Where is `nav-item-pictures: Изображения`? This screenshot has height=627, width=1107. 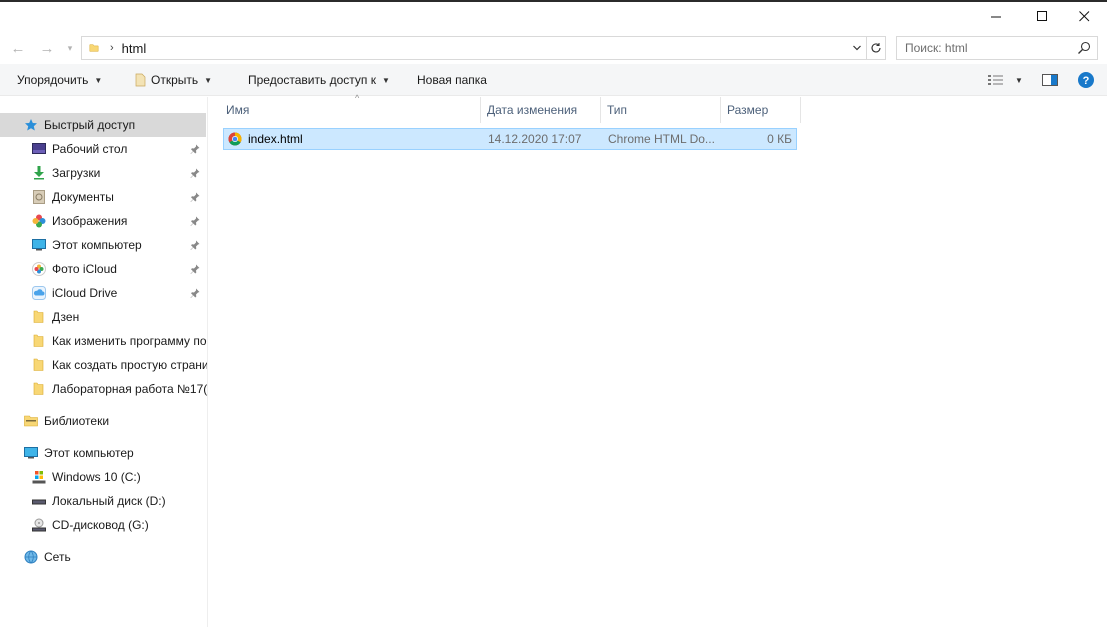 nav-item-pictures: Изображения is located at coordinates (103, 221).